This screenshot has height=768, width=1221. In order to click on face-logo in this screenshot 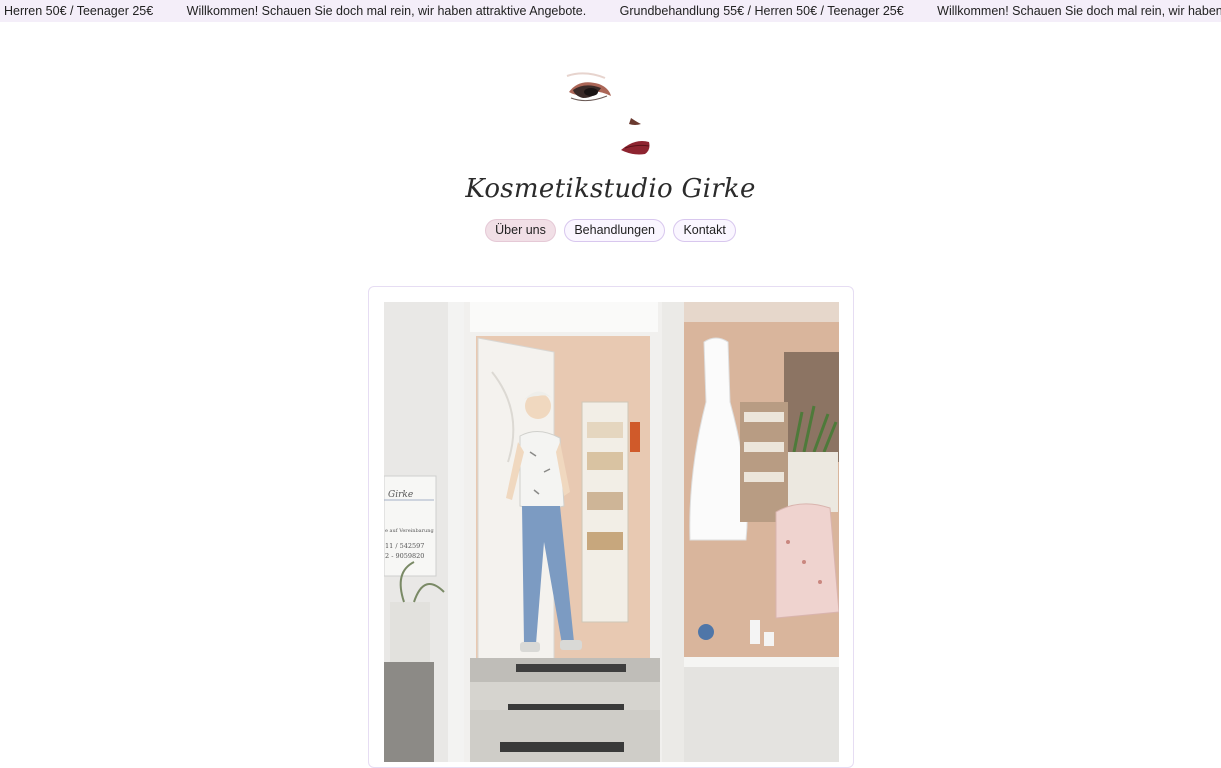, I will do `click(608, 113)`.